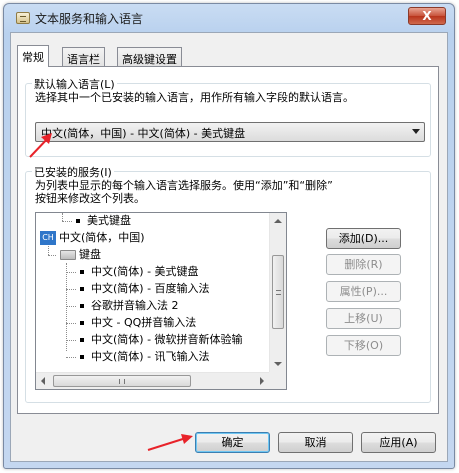 This screenshot has width=459, height=473. Describe the element at coordinates (150, 356) in the screenshot. I see `list-item-label: 中文(简体) - 讯飞输入法` at that location.